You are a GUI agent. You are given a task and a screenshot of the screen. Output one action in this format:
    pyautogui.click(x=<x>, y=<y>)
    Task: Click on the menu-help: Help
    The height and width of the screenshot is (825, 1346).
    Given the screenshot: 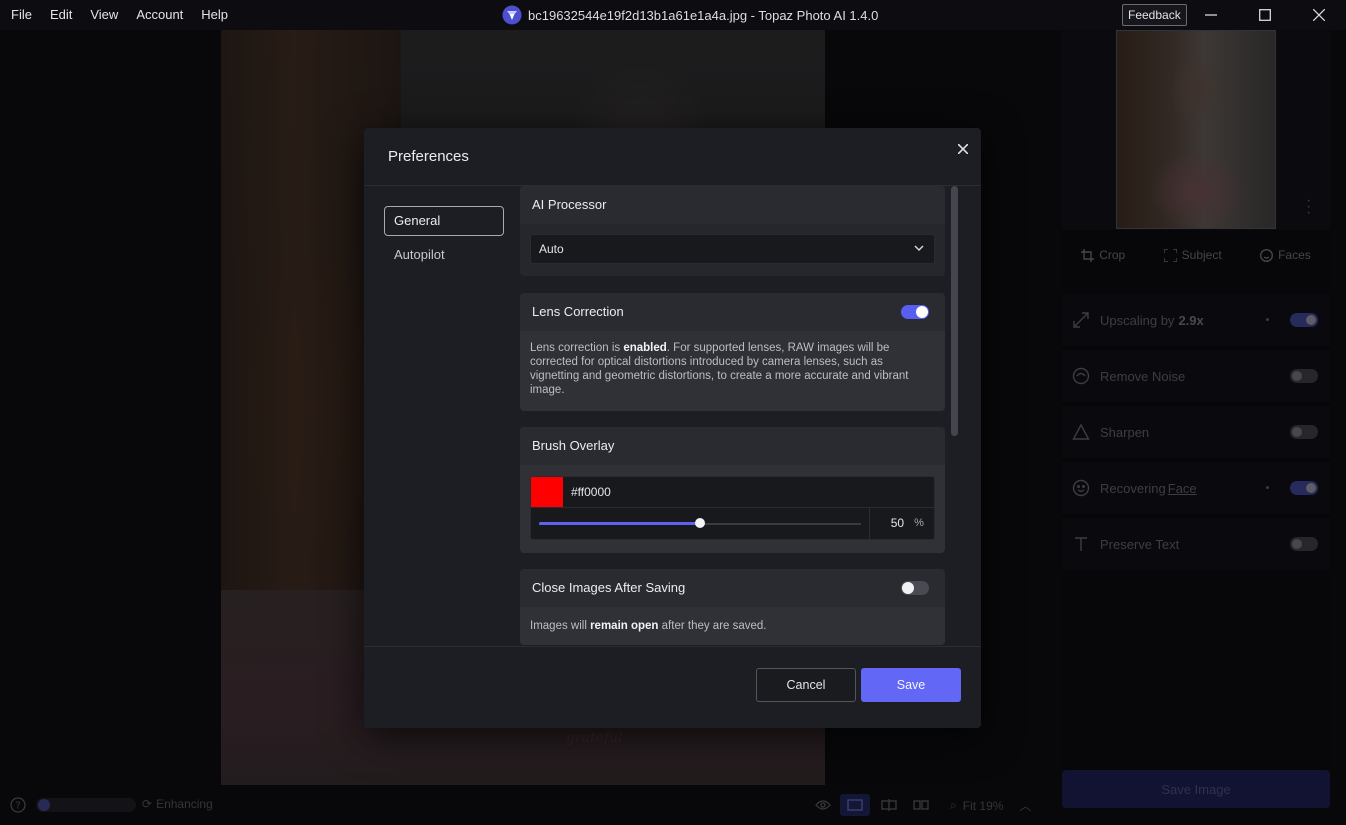 What is the action you would take?
    pyautogui.click(x=214, y=15)
    